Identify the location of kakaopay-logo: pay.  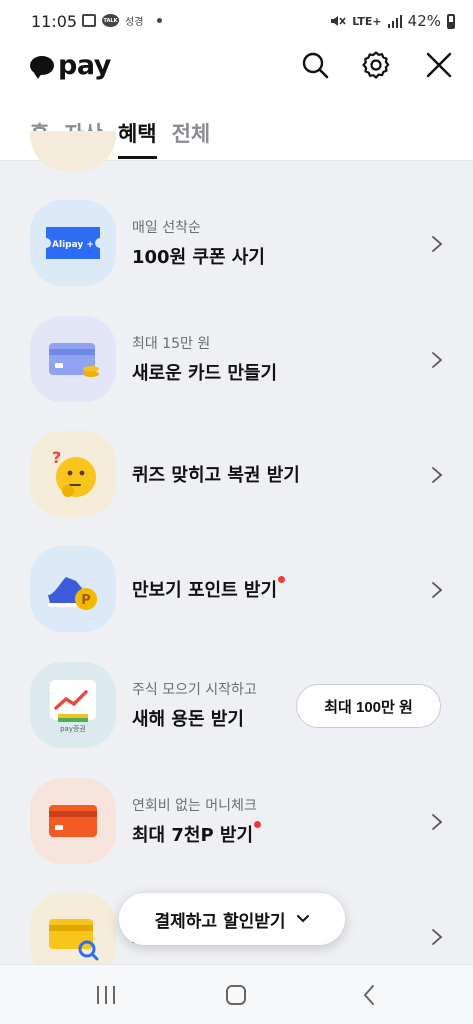
(70, 65).